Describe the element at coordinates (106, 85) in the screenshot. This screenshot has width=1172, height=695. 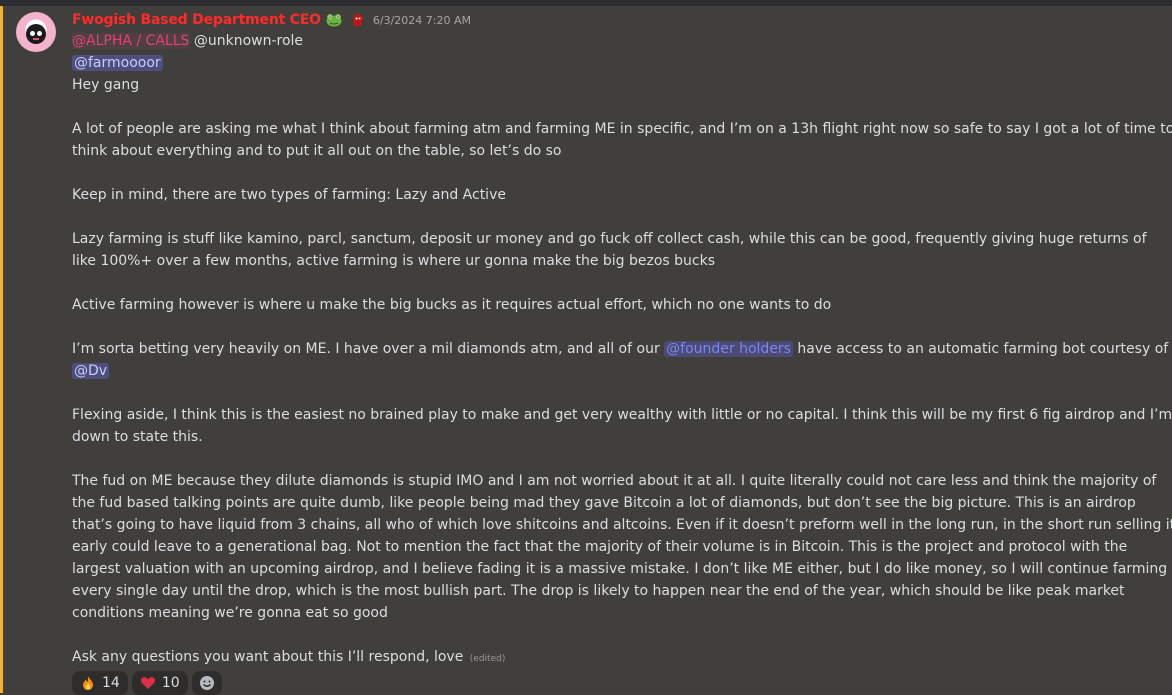
I see `greeting-text: Hey gang` at that location.